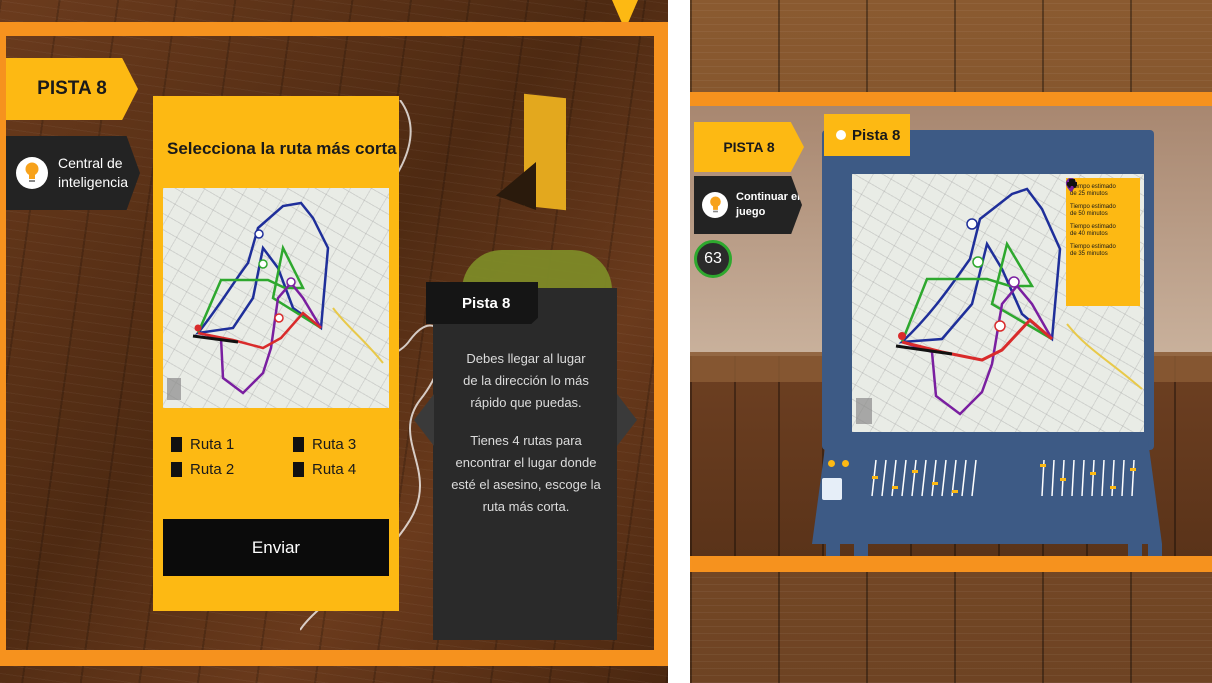 This screenshot has width=1212, height=683. What do you see at coordinates (486, 303) in the screenshot?
I see `info-title: Pista 8` at bounding box center [486, 303].